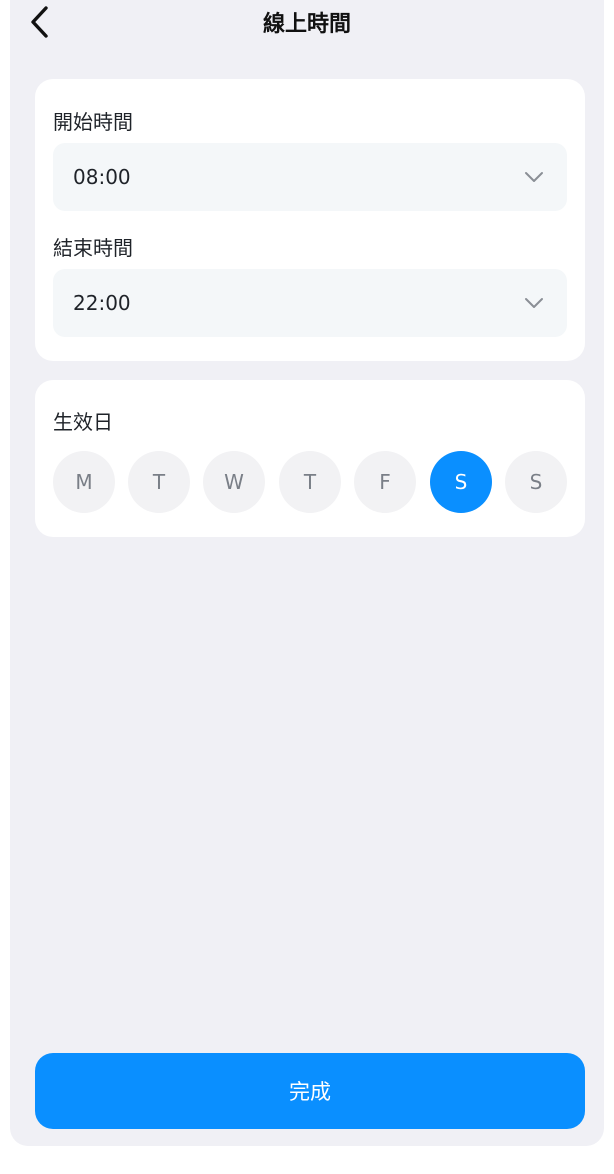 The height and width of the screenshot is (1174, 614). I want to click on day-toggle-thursday: T, so click(310, 482).